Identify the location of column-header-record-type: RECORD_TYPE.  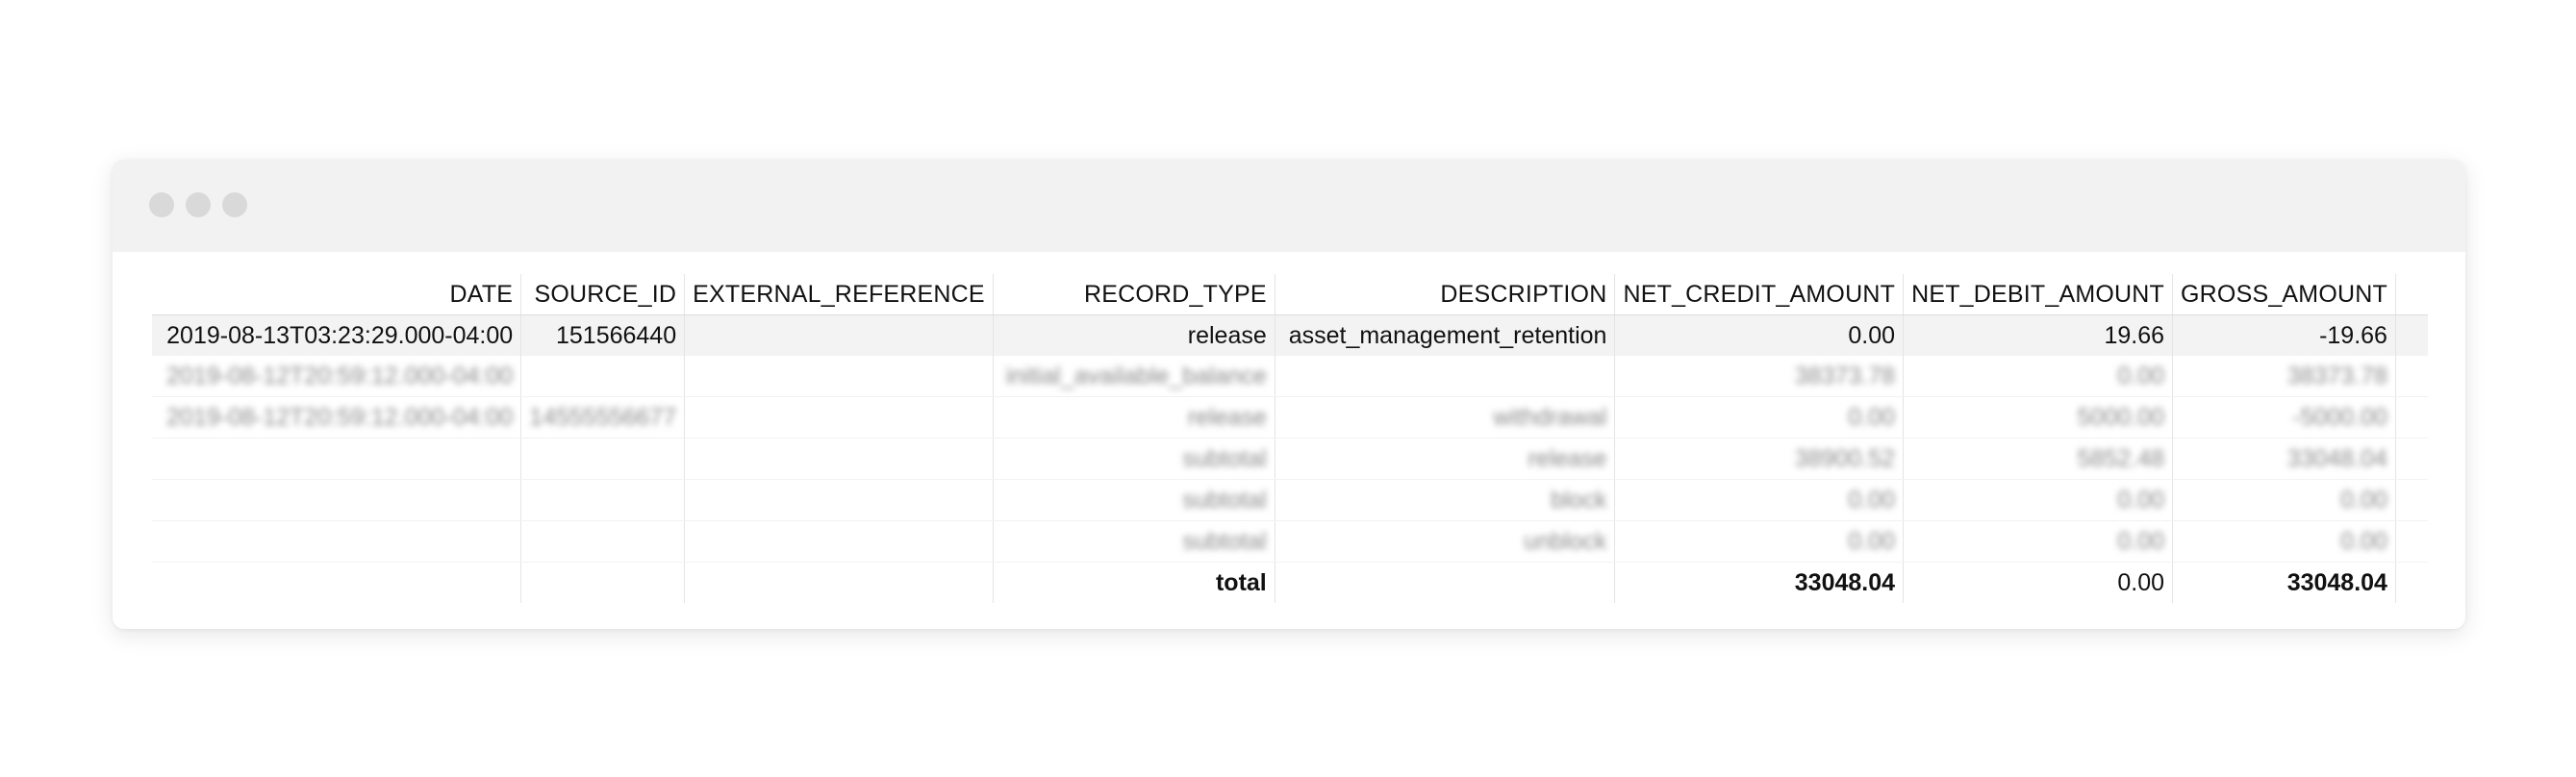
(1134, 294).